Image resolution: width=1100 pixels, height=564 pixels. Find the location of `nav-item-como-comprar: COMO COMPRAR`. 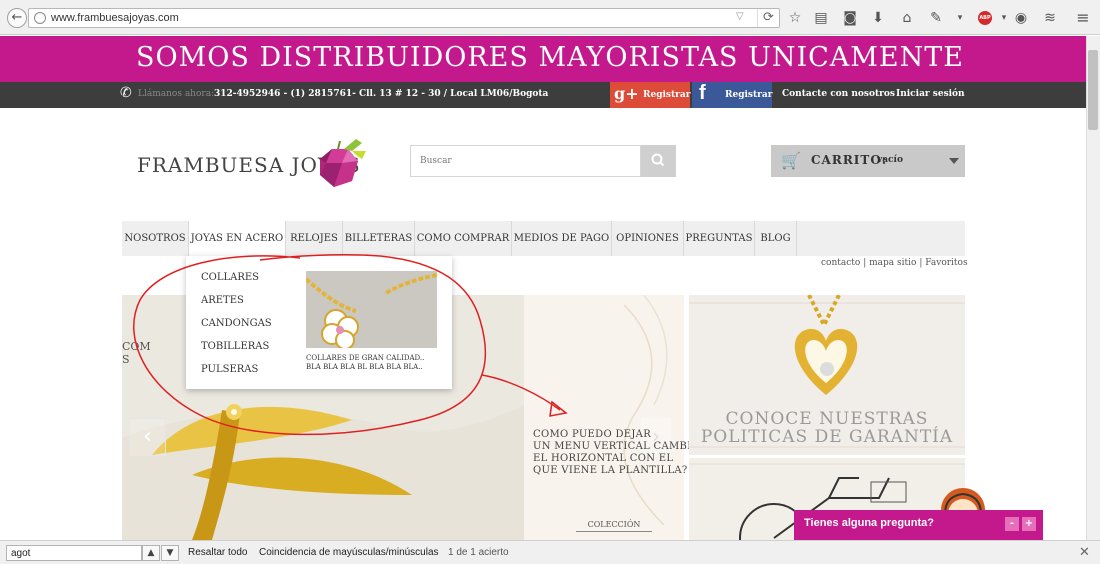

nav-item-como-comprar: COMO COMPRAR is located at coordinates (463, 238).